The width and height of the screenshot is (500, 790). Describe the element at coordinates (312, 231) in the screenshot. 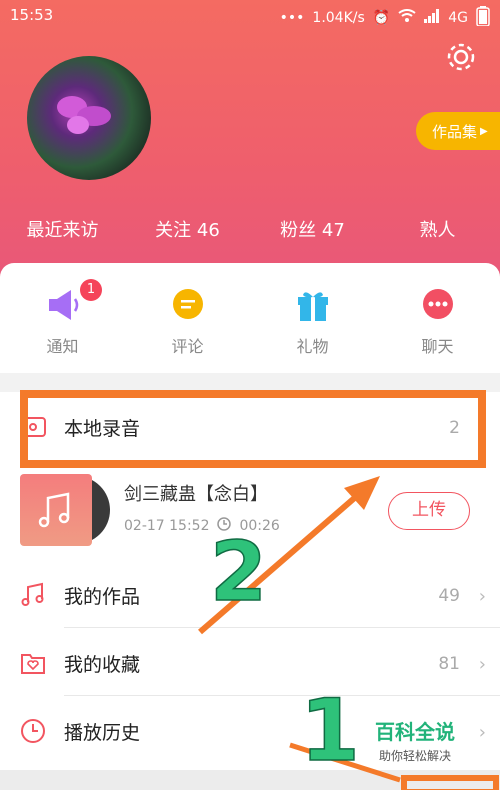

I see `stat-followers: 粉丝 47` at that location.